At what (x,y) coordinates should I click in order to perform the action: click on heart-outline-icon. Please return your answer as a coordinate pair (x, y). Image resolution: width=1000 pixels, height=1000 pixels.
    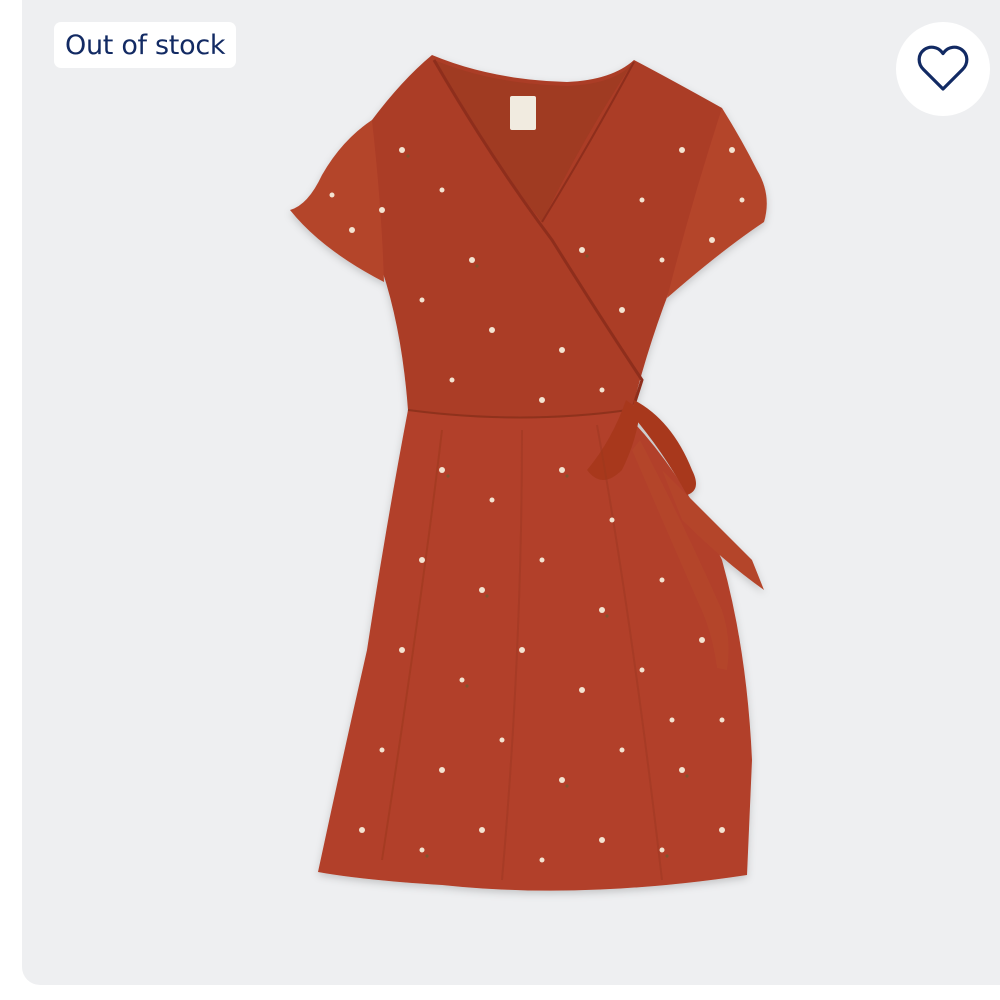
    Looking at the image, I should click on (943, 68).